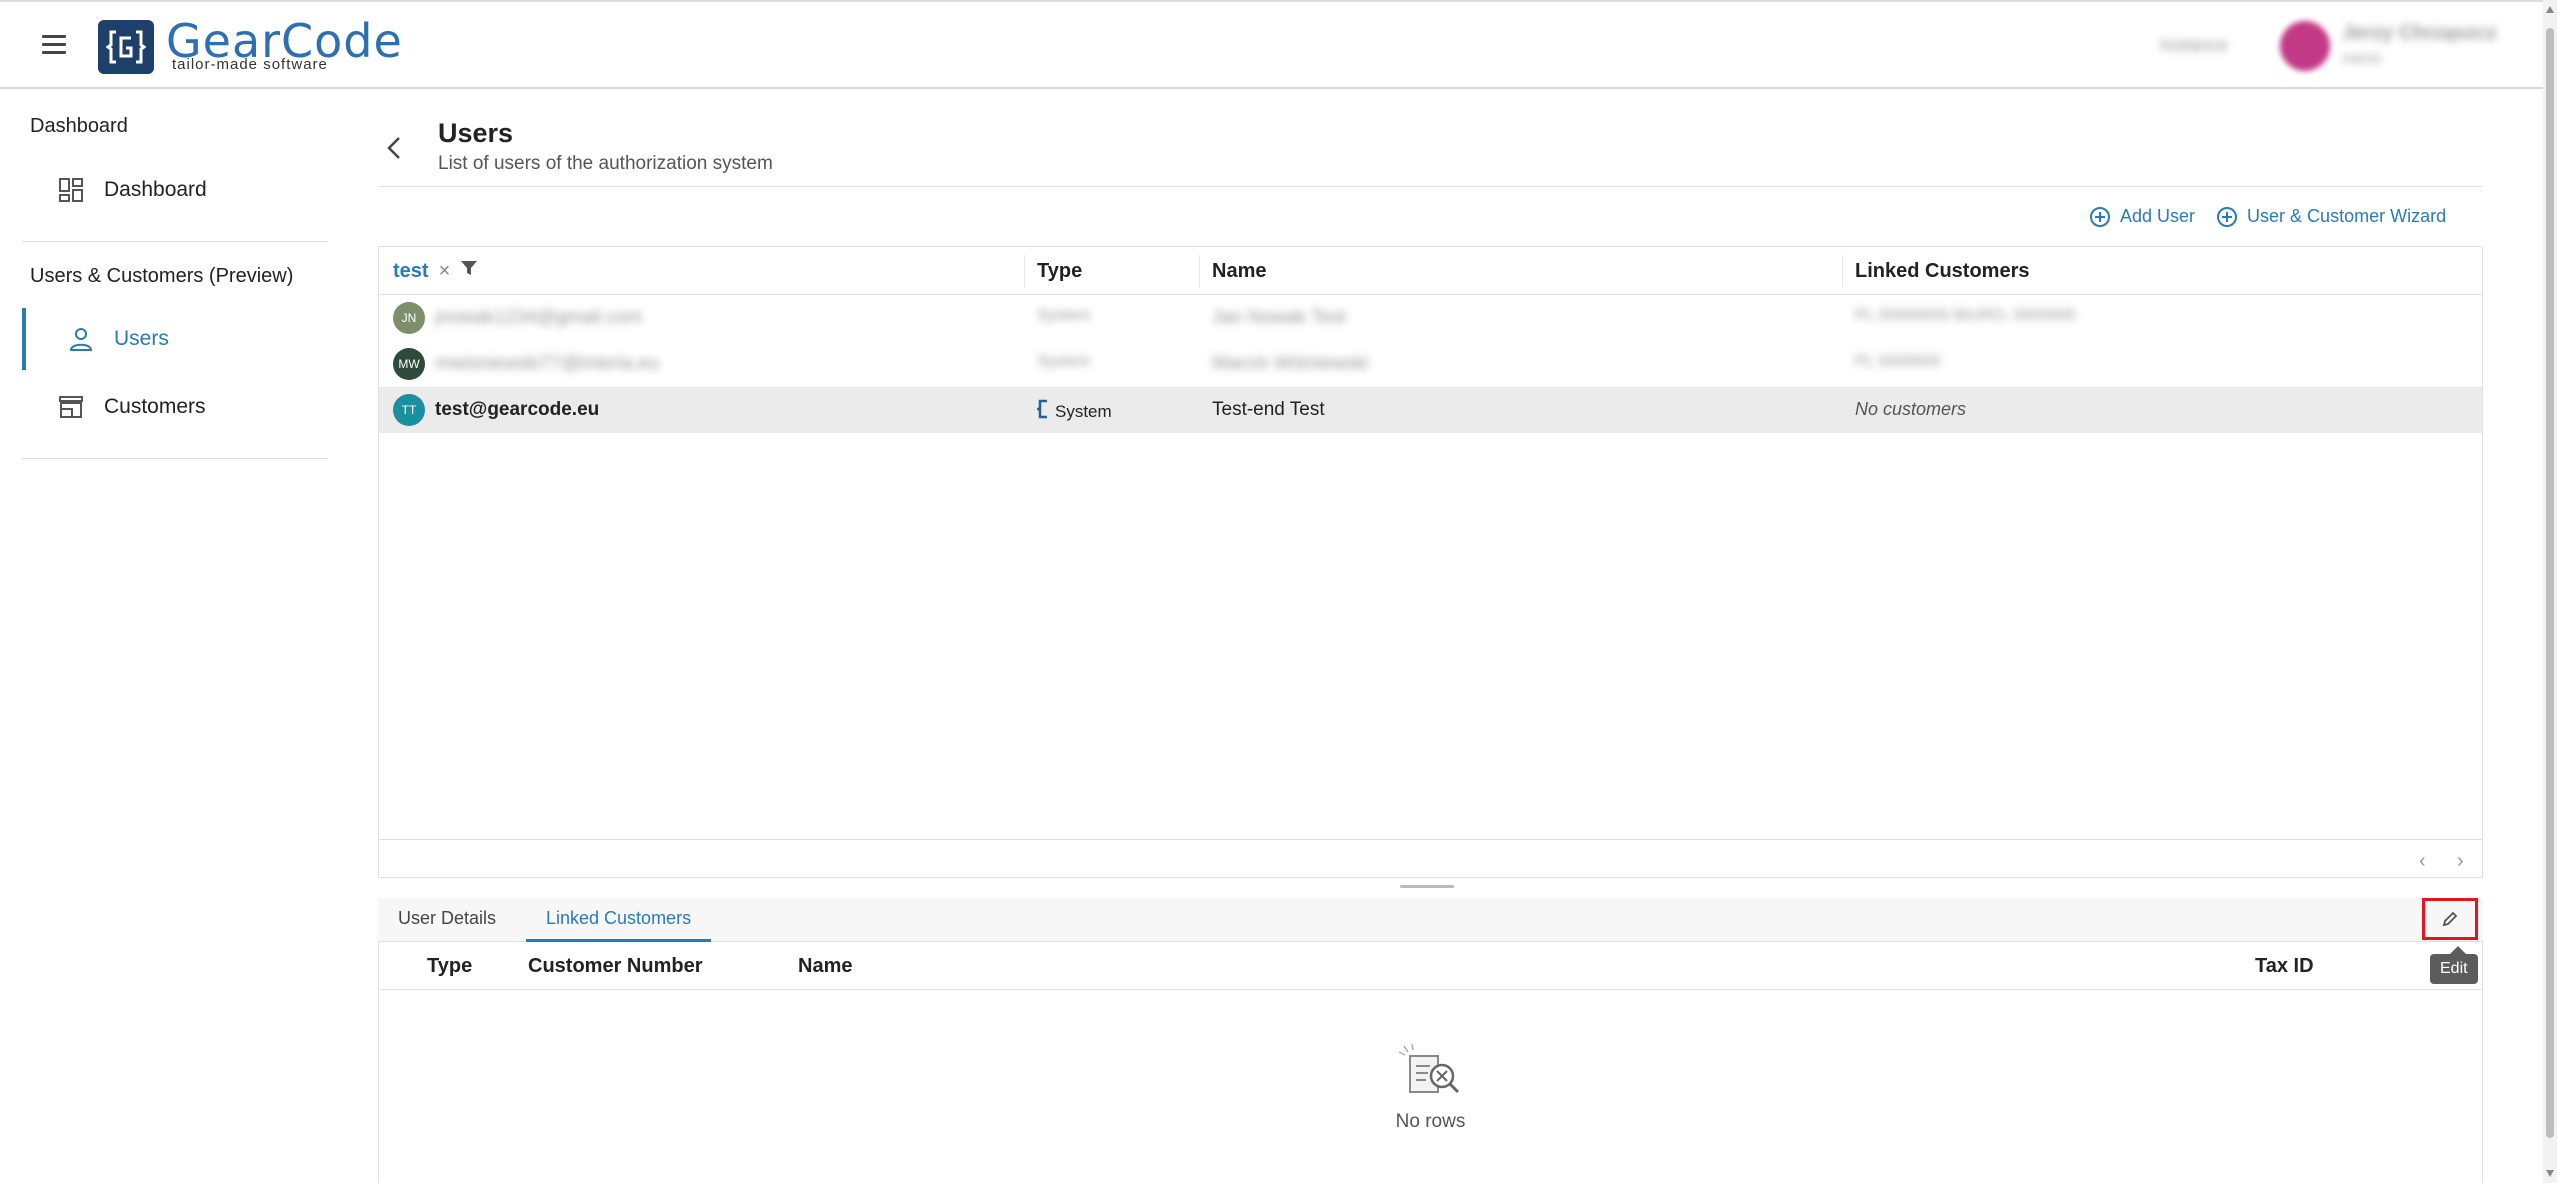 This screenshot has width=2557, height=1183. I want to click on detail-tabs: User Details Linked Customers, so click(1430, 920).